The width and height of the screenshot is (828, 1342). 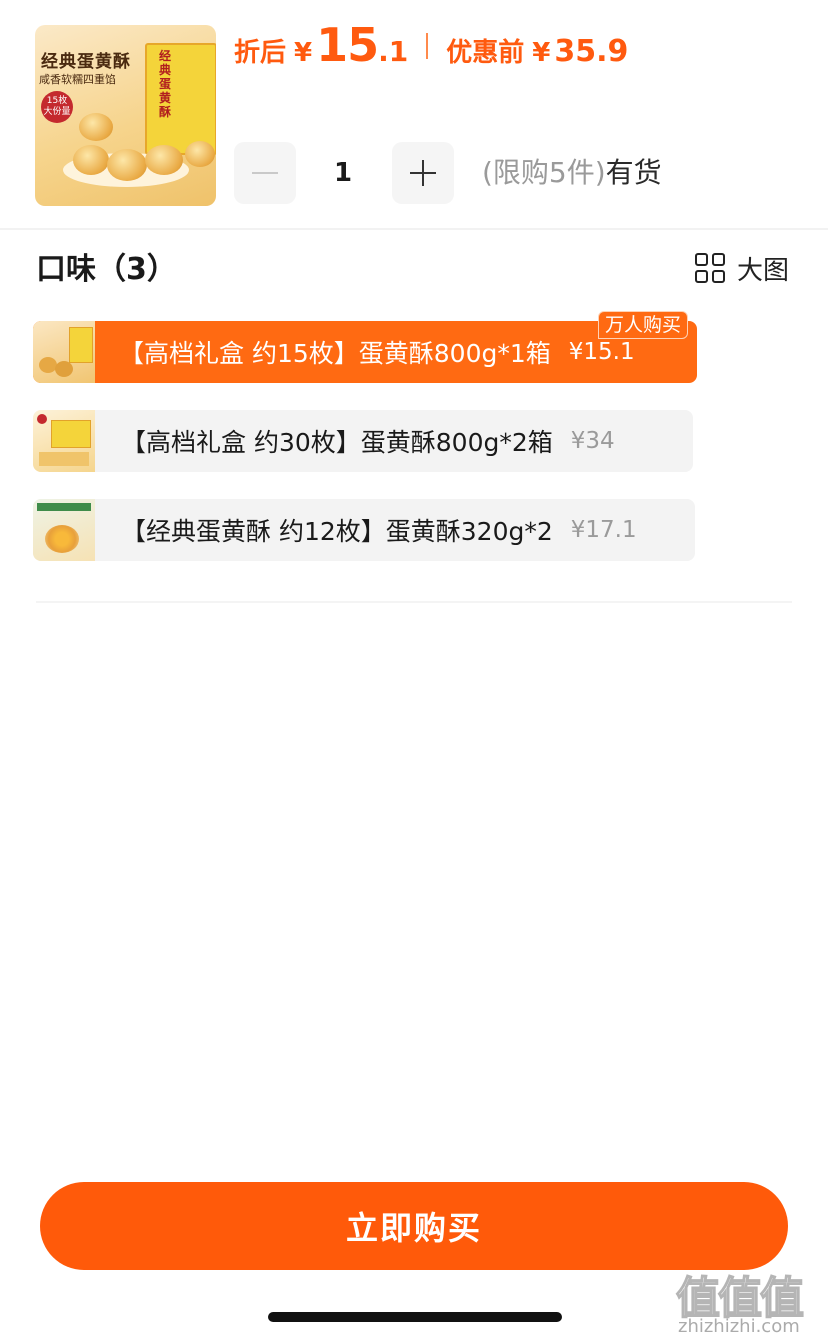 I want to click on after-discount-price-dec: .1, so click(x=393, y=51).